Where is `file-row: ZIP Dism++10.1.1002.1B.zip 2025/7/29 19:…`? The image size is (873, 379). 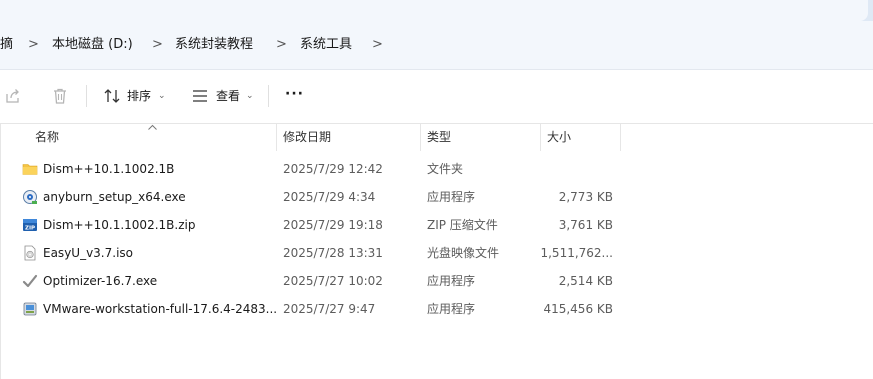
file-row: ZIP Dism++10.1.1002.1B.zip 2025/7/29 19:… is located at coordinates (436, 225).